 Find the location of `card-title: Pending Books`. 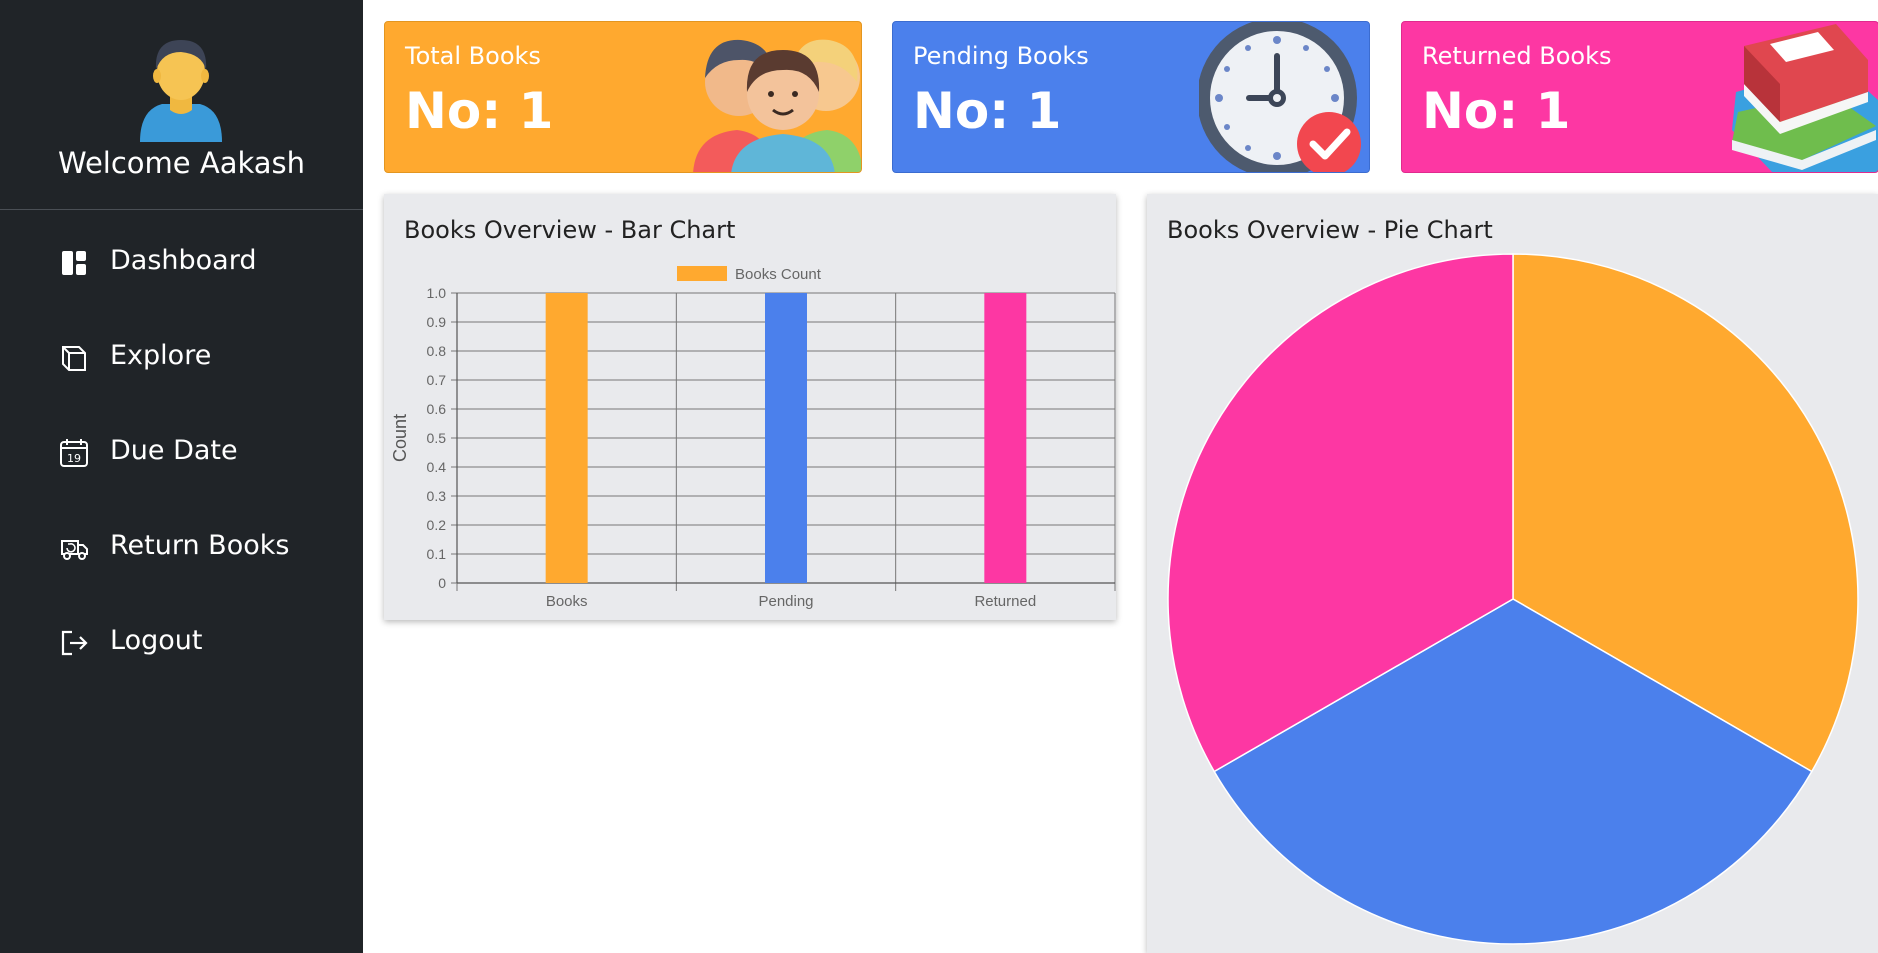

card-title: Pending Books is located at coordinates (1001, 56).